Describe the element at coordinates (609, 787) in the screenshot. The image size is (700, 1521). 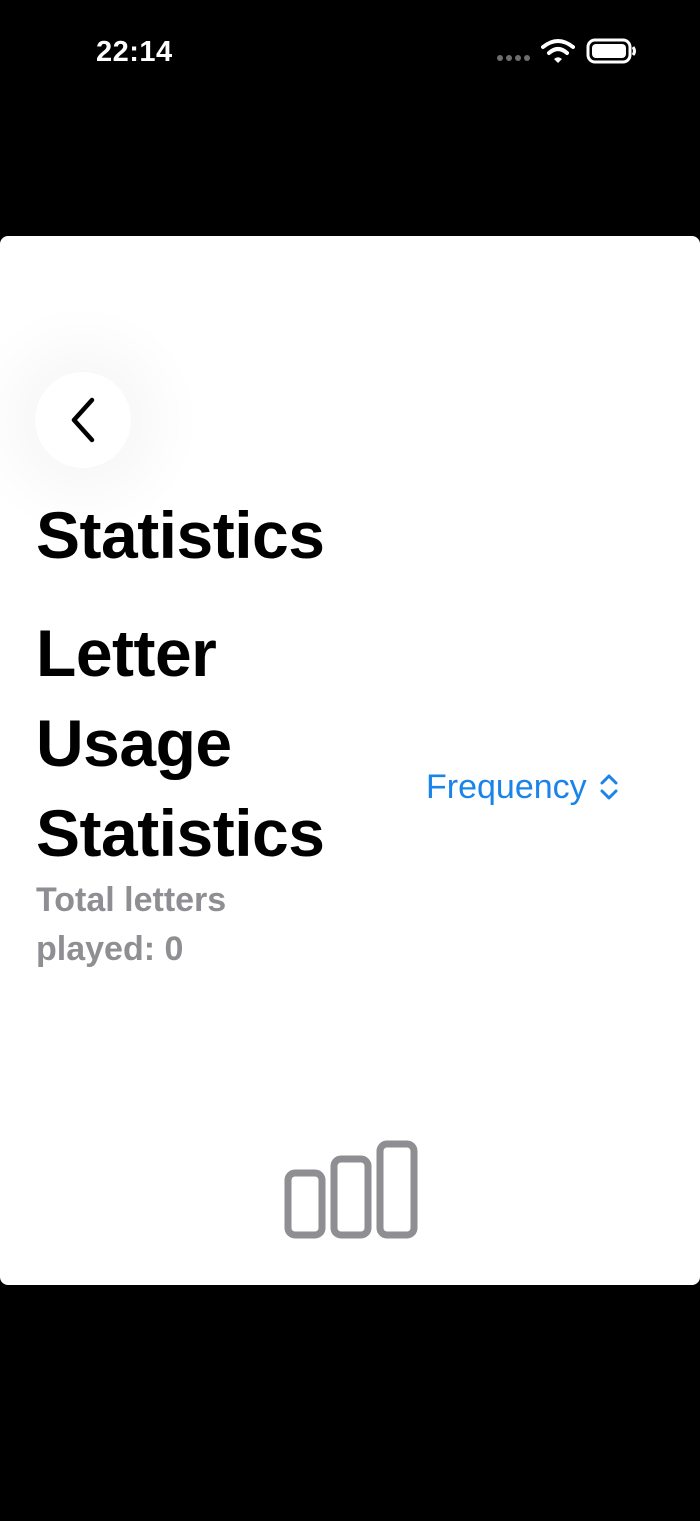
I see `chevron-up-down-icon` at that location.